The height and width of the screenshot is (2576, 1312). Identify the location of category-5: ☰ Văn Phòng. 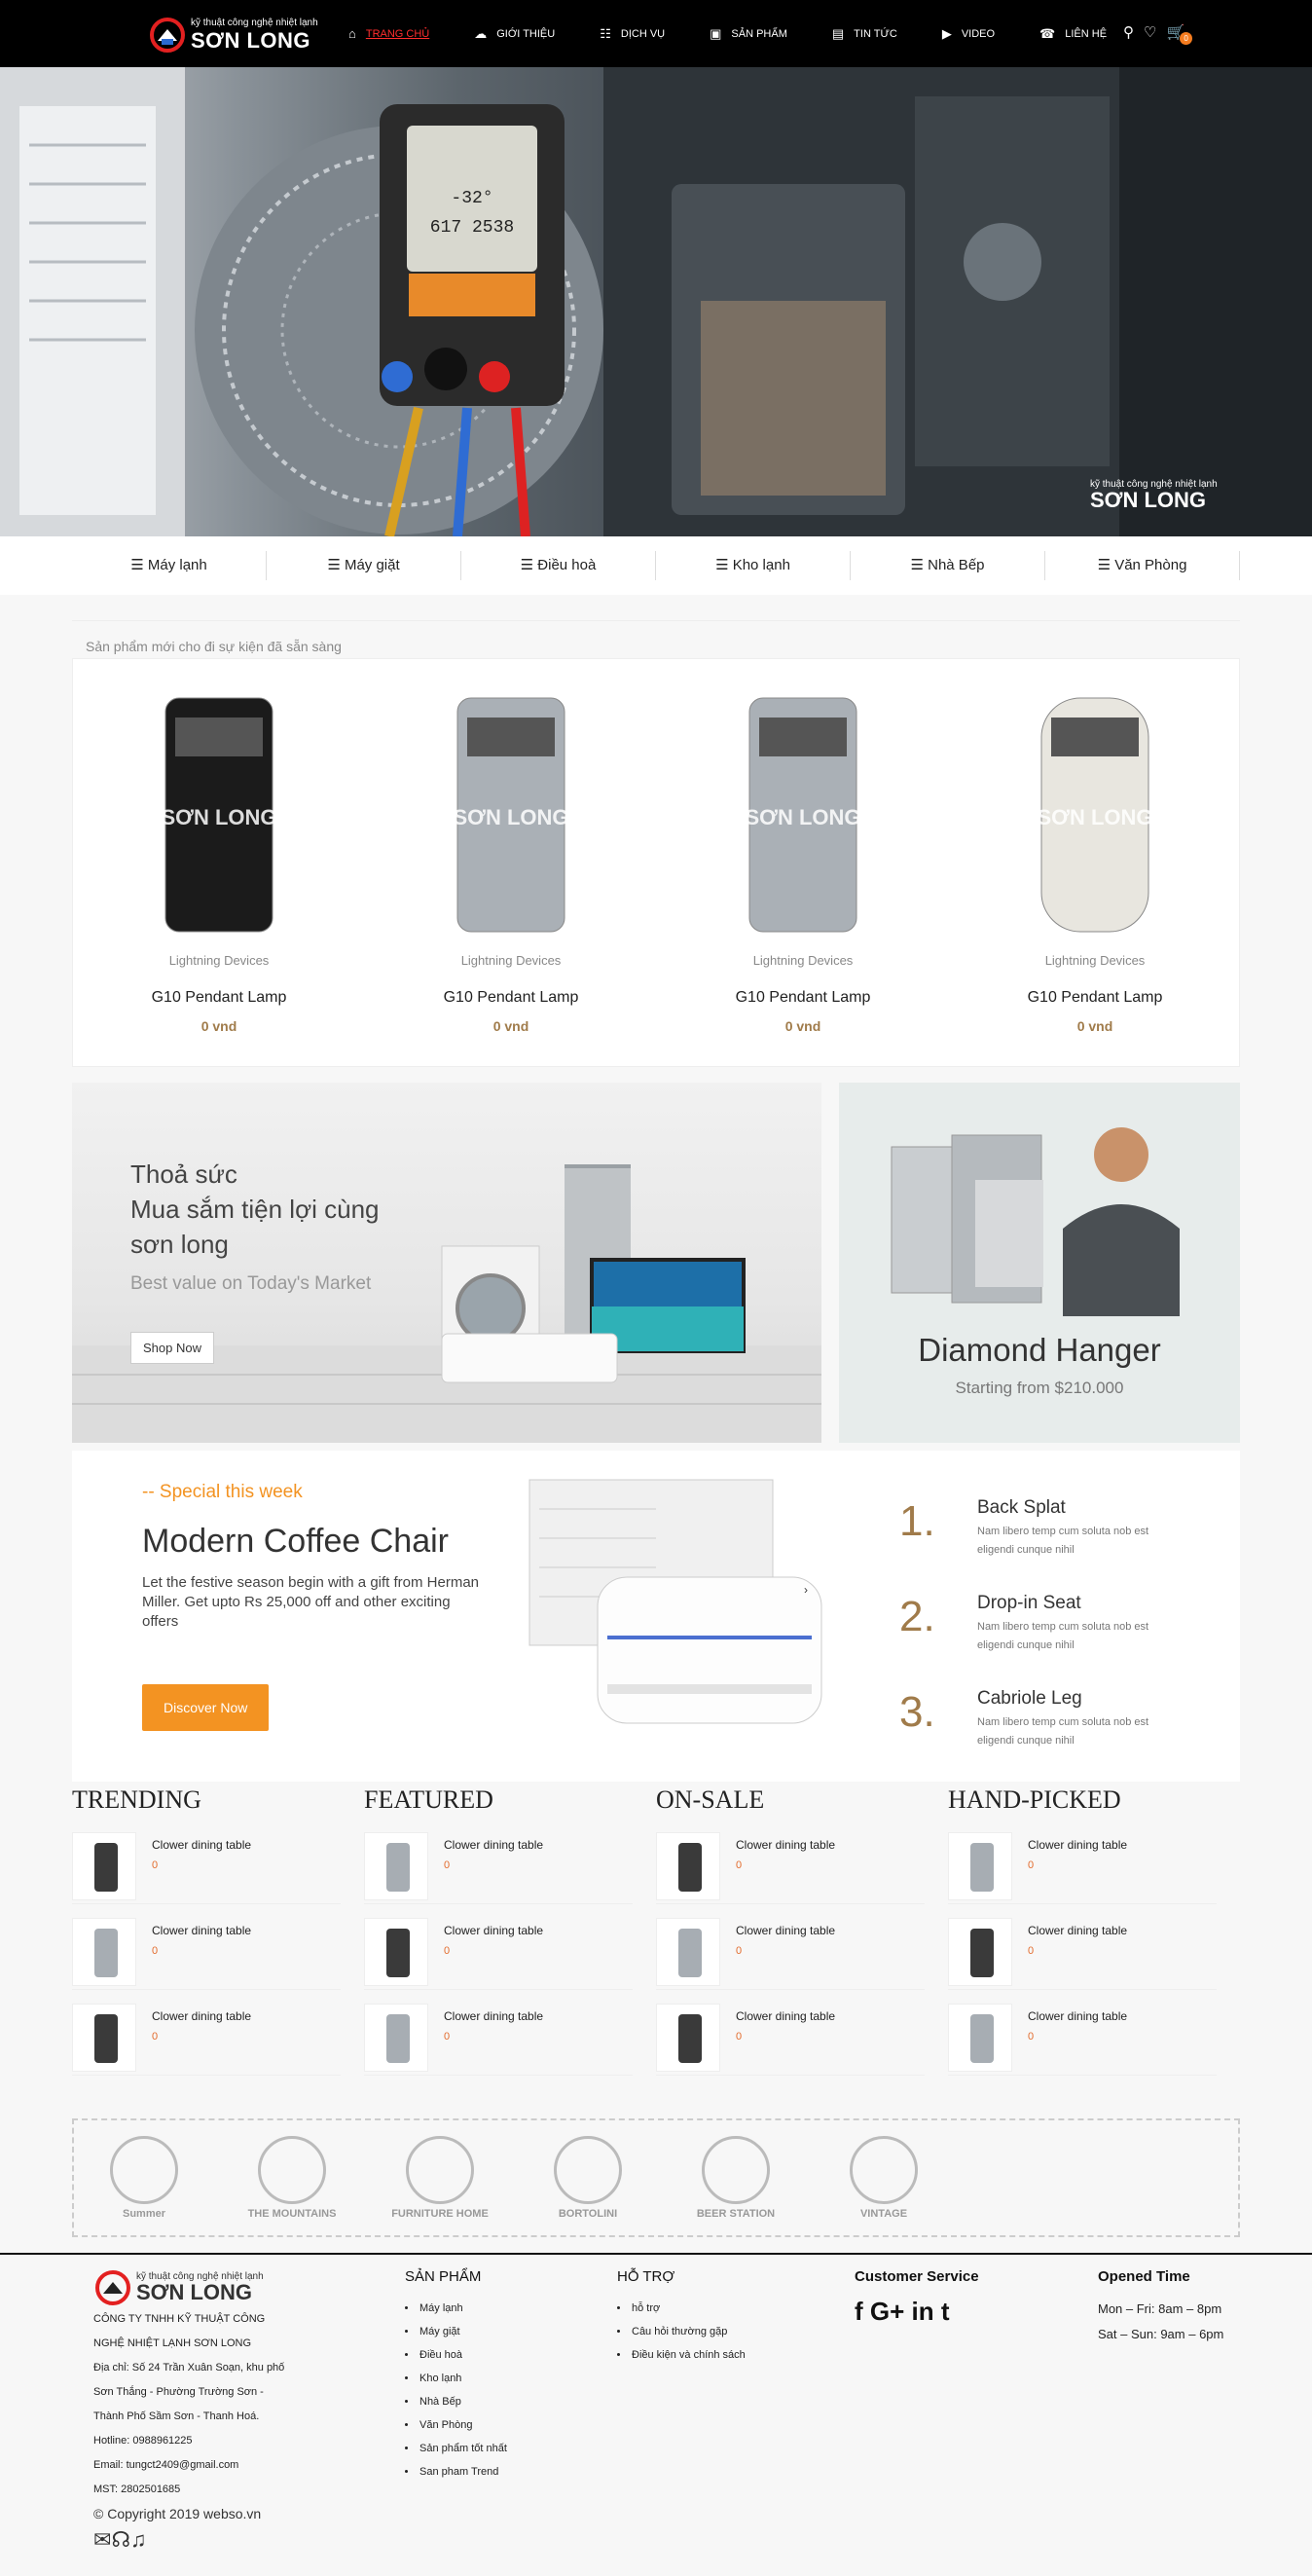
(1142, 565).